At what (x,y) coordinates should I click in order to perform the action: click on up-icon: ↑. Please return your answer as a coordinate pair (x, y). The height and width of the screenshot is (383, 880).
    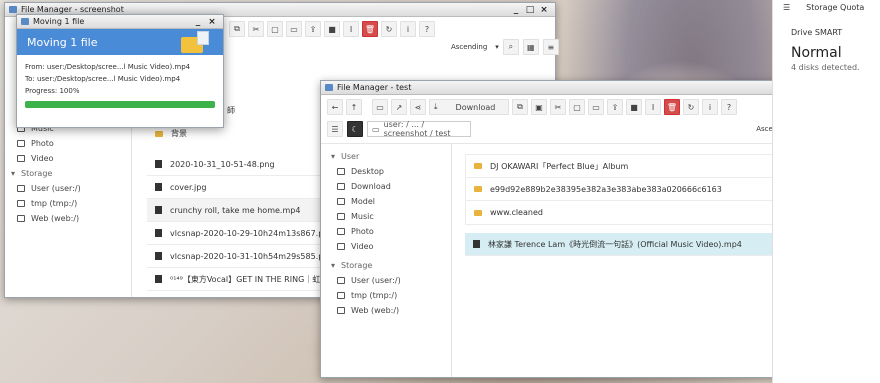
    Looking at the image, I should click on (354, 107).